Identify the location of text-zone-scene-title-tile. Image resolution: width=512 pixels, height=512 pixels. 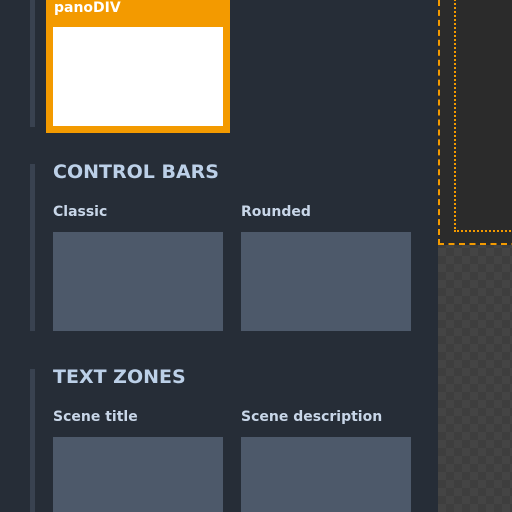
(138, 474).